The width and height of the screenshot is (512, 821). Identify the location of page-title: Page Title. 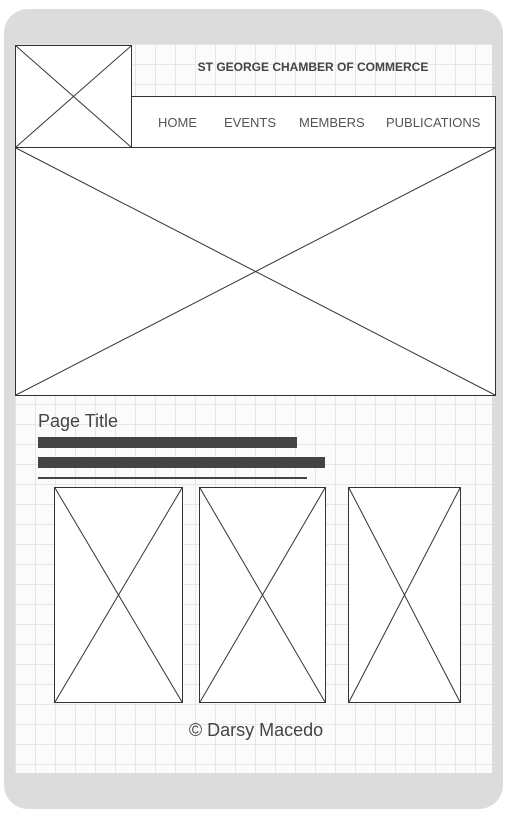
(78, 421).